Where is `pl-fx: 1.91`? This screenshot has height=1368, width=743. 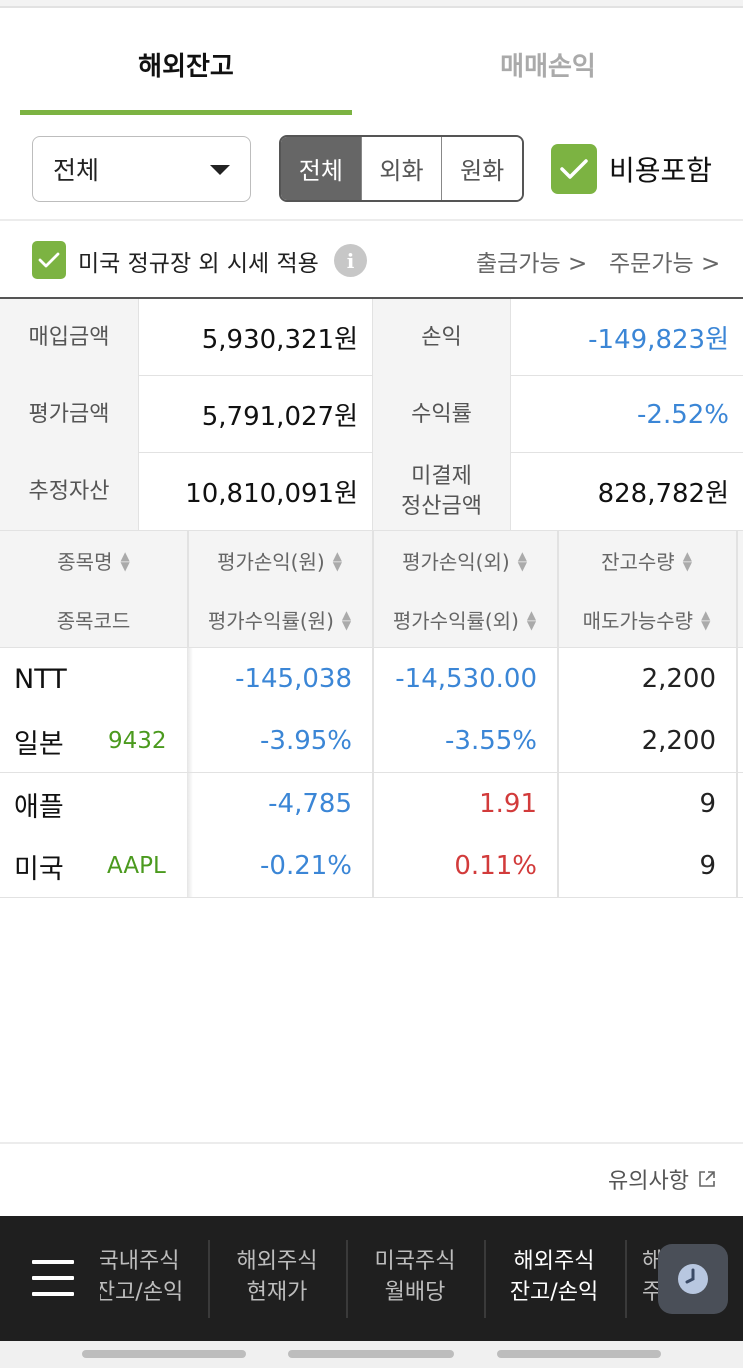
pl-fx: 1.91 is located at coordinates (508, 804).